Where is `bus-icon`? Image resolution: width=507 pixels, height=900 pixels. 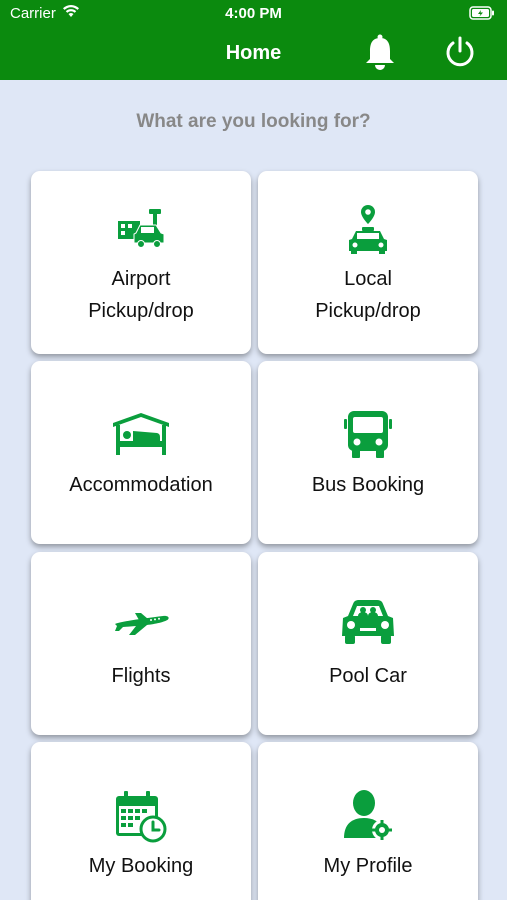
bus-icon is located at coordinates (368, 436).